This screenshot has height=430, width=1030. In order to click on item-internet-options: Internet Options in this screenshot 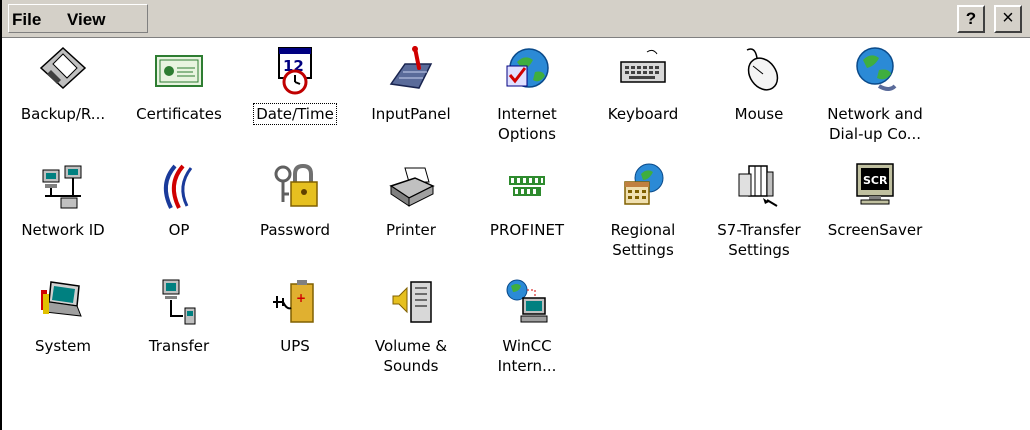, I will do `click(527, 94)`.